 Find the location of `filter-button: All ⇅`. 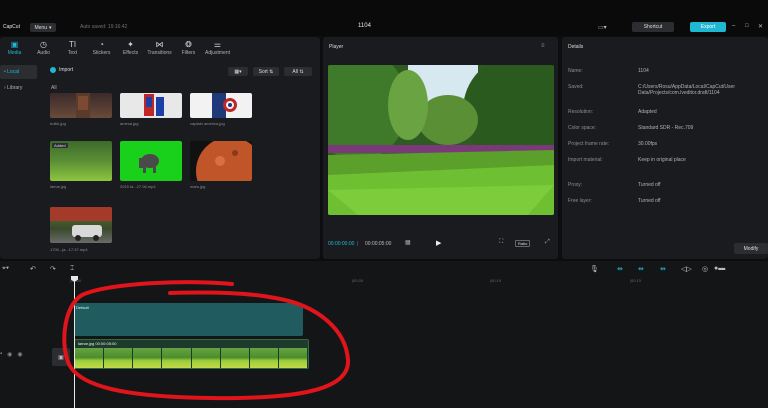

filter-button: All ⇅ is located at coordinates (298, 71).